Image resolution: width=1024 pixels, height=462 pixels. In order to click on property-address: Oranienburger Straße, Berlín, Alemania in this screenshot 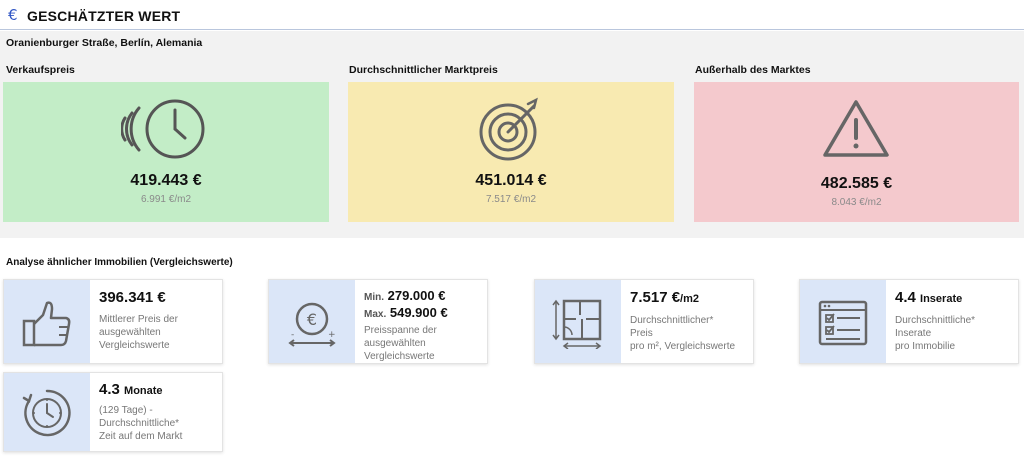, I will do `click(104, 43)`.